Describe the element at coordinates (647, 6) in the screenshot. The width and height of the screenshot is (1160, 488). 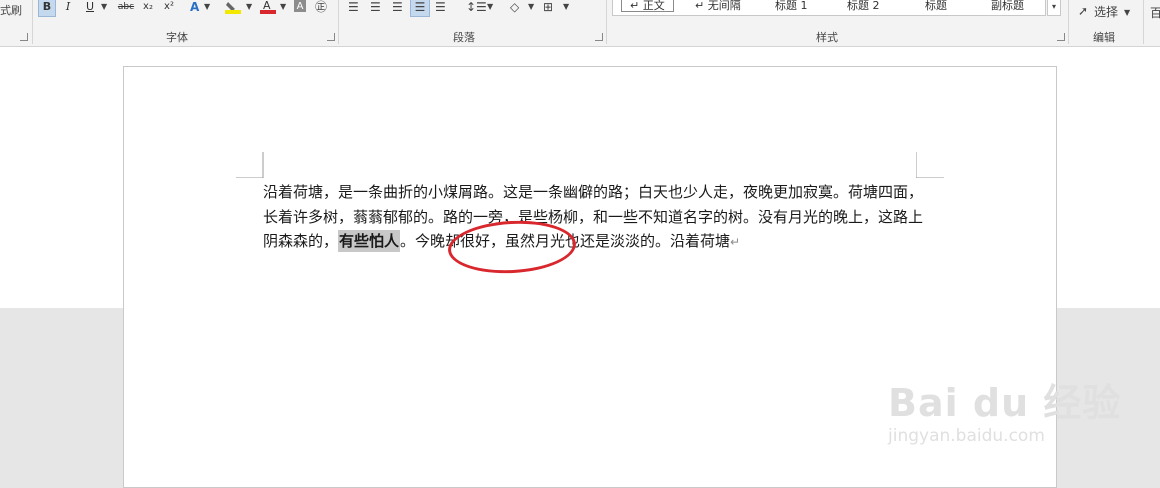
I see `style-normal: ↵ 正文` at that location.